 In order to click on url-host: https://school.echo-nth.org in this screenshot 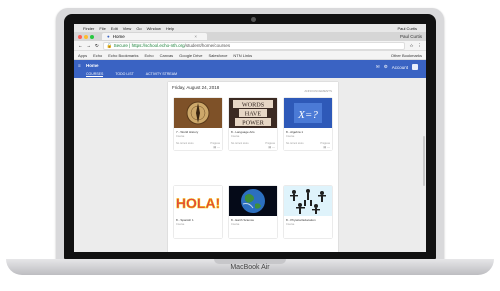, I will do `click(158, 45)`.